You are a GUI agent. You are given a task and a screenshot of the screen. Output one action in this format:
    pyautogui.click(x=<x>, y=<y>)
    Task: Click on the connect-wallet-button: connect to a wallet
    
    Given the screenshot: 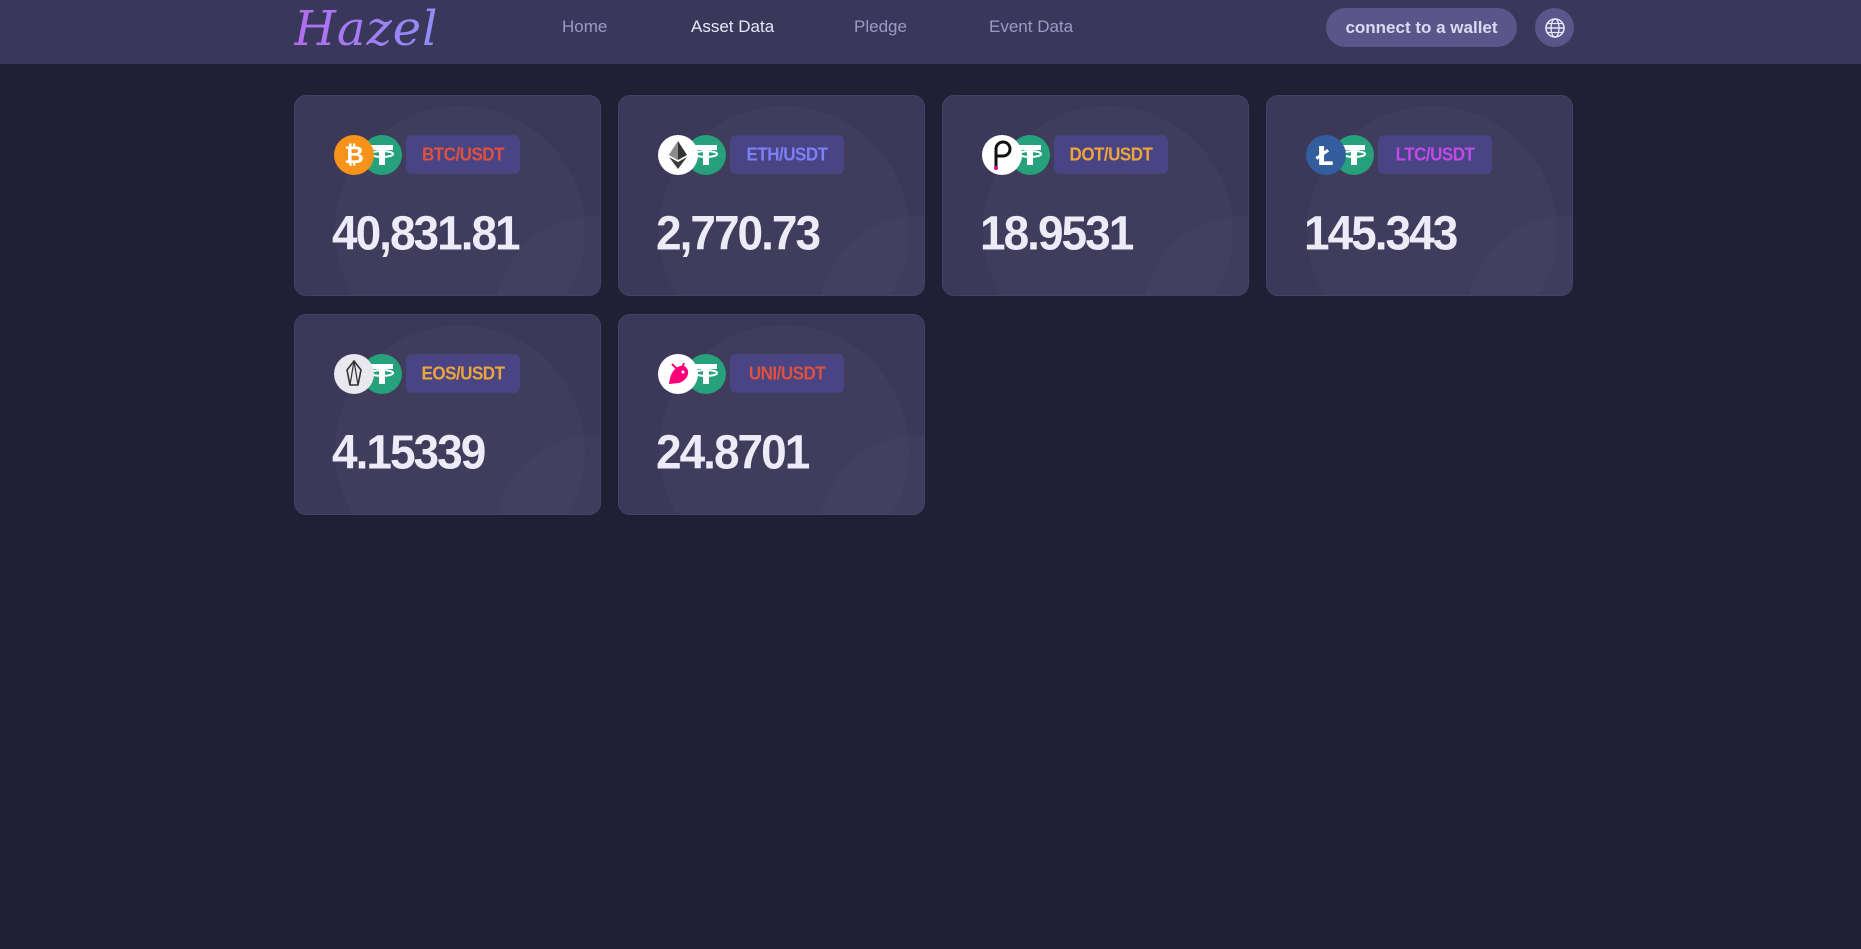 What is the action you would take?
    pyautogui.click(x=1421, y=27)
    